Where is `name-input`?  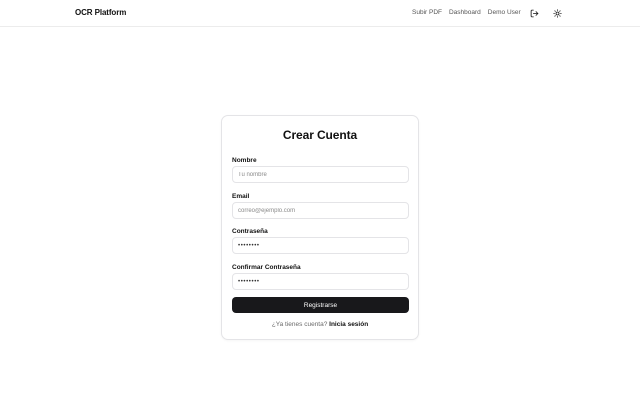 name-input is located at coordinates (320, 174).